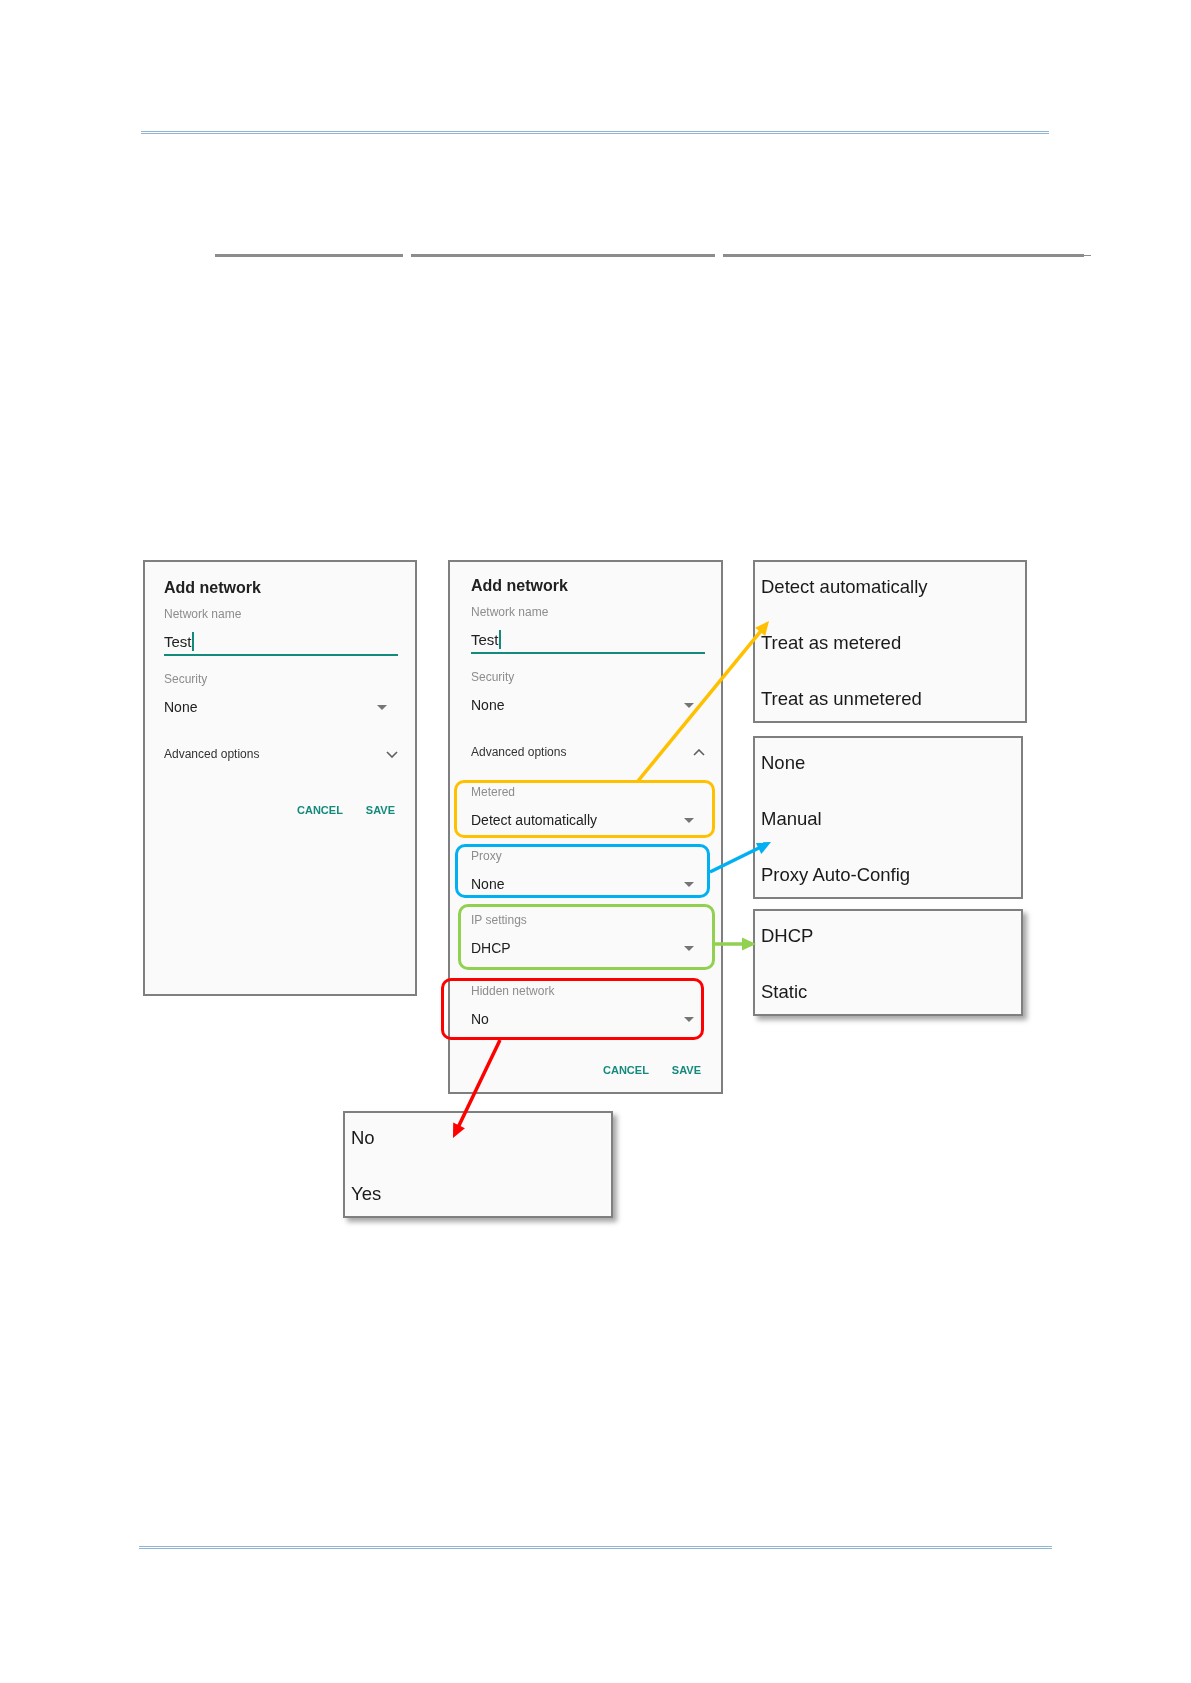 The image size is (1191, 1683). What do you see at coordinates (831, 643) in the screenshot?
I see `option-item: Treat as metered` at bounding box center [831, 643].